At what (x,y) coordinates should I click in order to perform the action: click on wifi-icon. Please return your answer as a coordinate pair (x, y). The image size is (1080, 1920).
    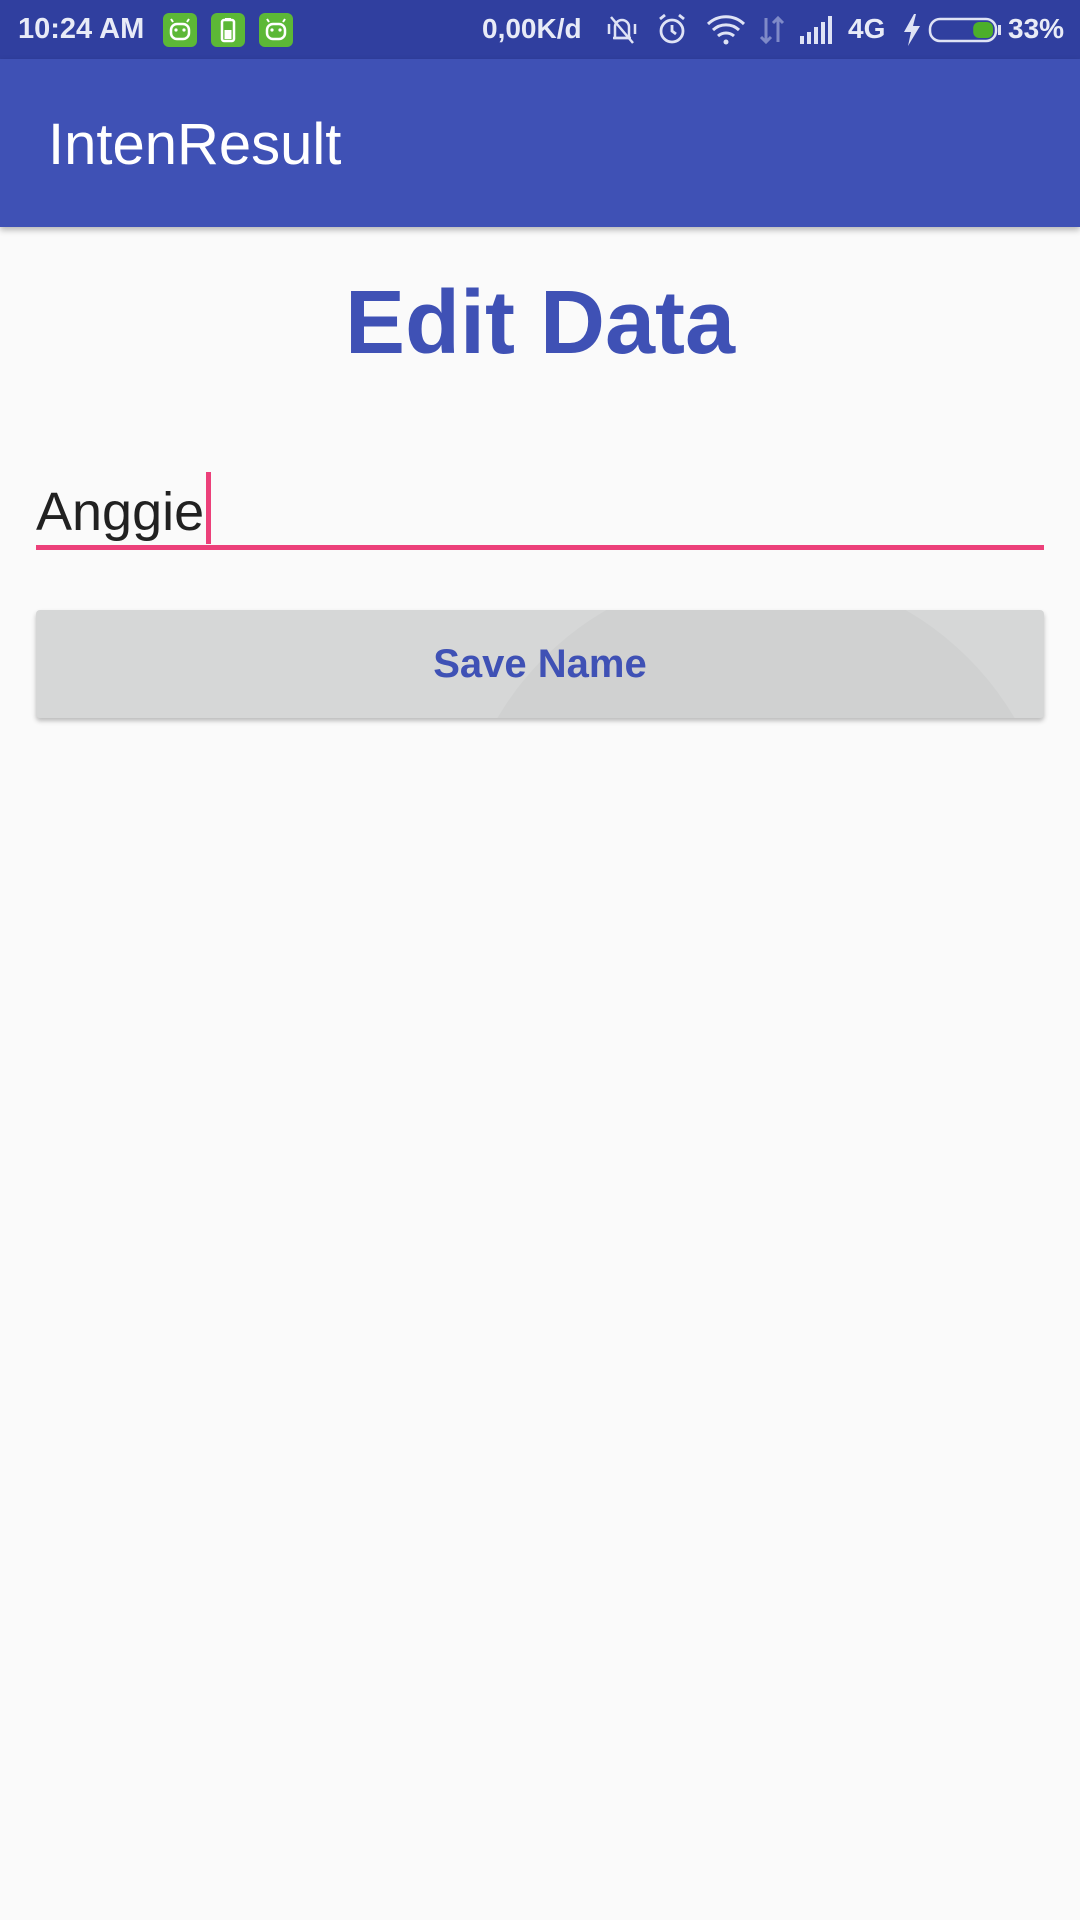
    Looking at the image, I should click on (726, 32).